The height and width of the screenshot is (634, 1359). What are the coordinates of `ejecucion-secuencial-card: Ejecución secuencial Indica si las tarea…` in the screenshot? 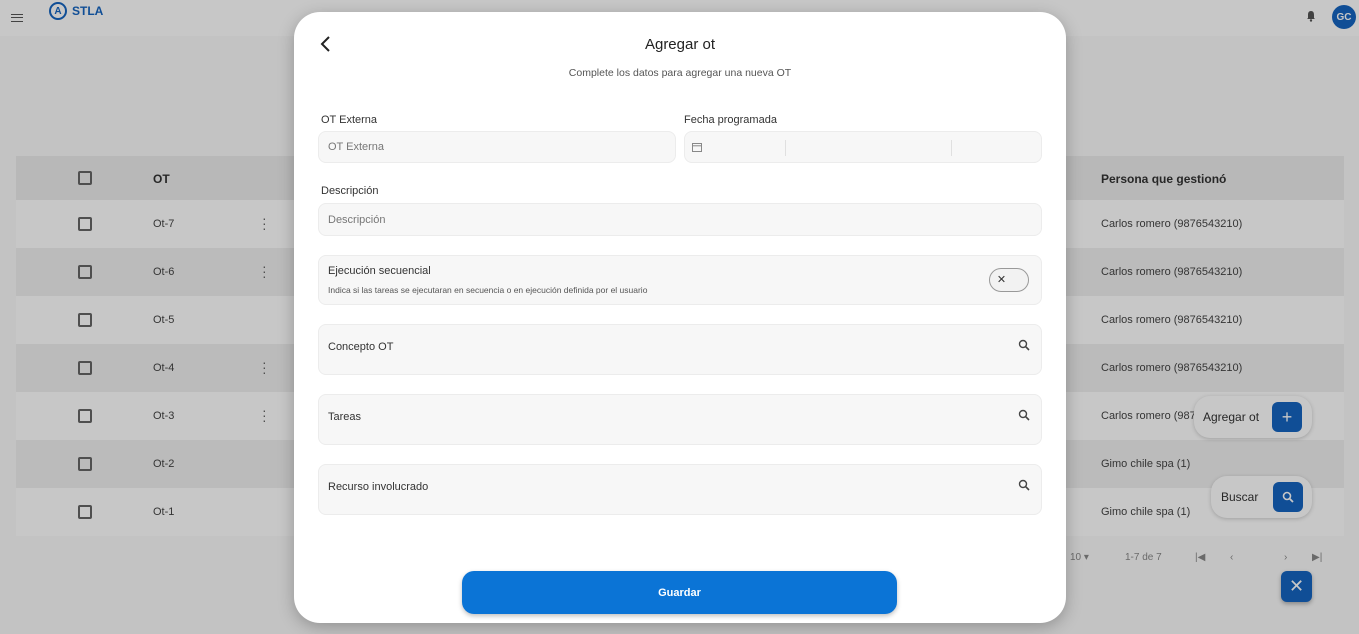 It's located at (680, 280).